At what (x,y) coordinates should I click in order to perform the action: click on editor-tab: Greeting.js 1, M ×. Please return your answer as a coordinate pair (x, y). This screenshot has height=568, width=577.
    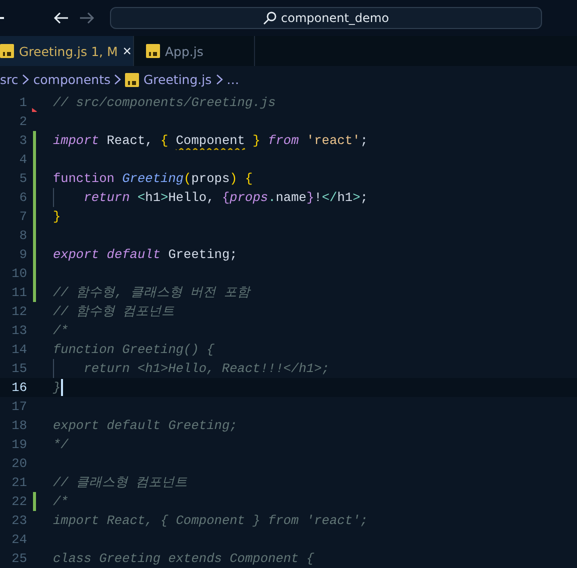
    Looking at the image, I should click on (67, 51).